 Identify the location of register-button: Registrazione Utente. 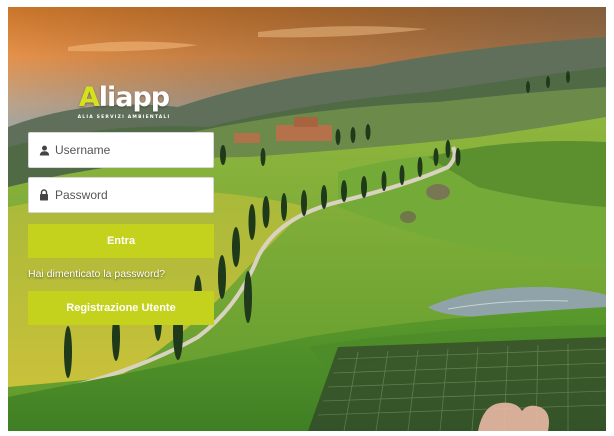
(121, 308).